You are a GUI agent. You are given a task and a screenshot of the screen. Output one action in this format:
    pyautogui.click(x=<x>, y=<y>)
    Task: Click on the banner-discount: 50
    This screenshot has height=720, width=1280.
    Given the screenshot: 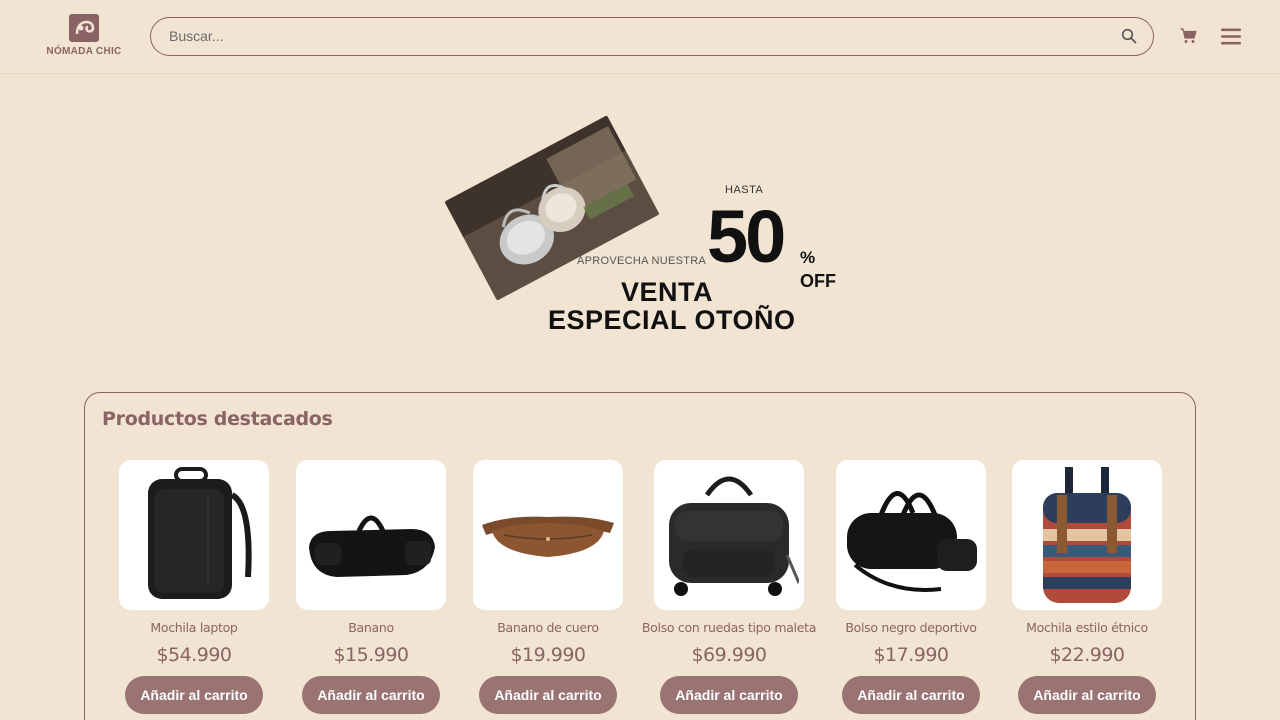 What is the action you would take?
    pyautogui.click(x=746, y=236)
    